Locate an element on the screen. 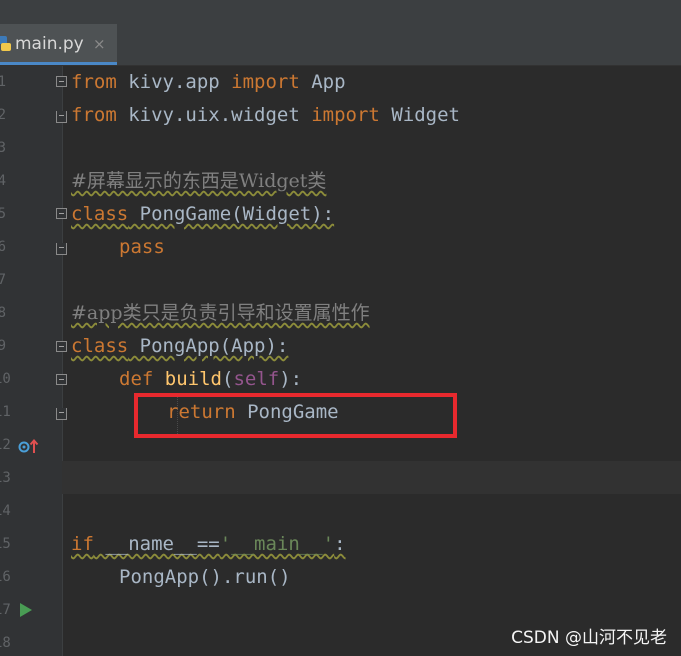 This screenshot has height=656, width=681. line-number: 18 is located at coordinates (5, 643).